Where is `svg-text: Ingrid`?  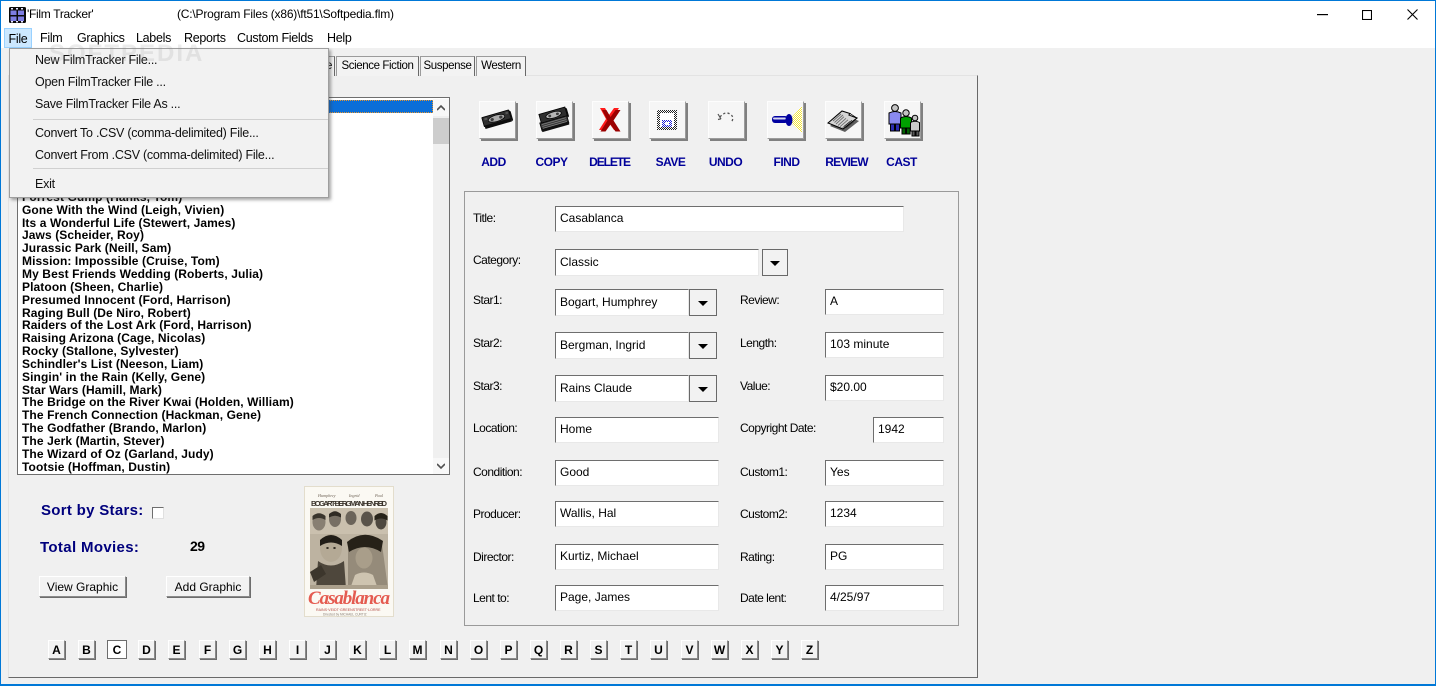 svg-text: Ingrid is located at coordinates (354, 495).